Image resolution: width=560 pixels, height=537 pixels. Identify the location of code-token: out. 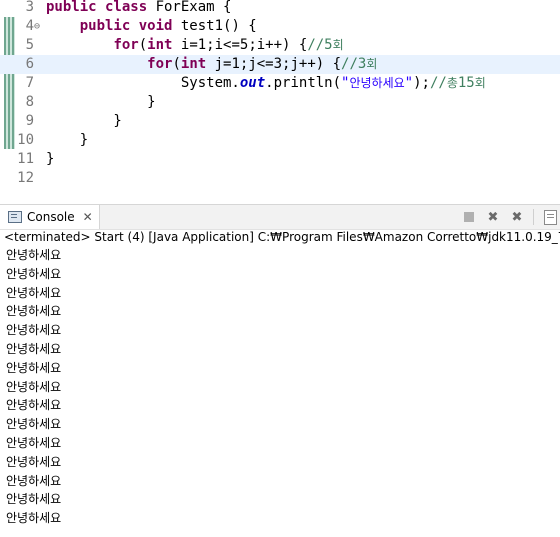
(252, 83).